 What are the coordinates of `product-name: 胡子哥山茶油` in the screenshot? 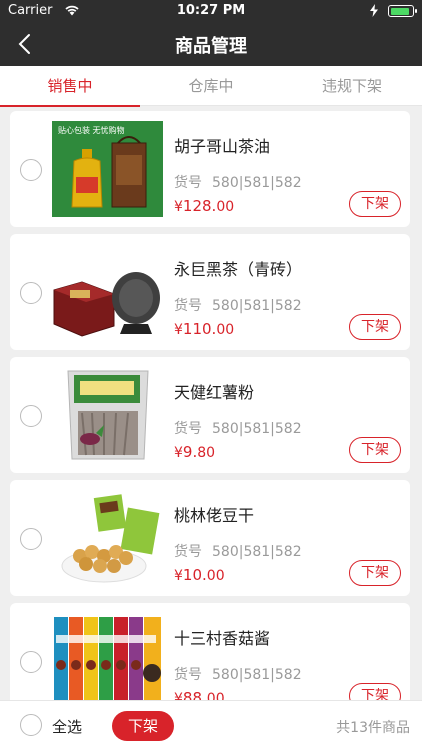 It's located at (222, 146).